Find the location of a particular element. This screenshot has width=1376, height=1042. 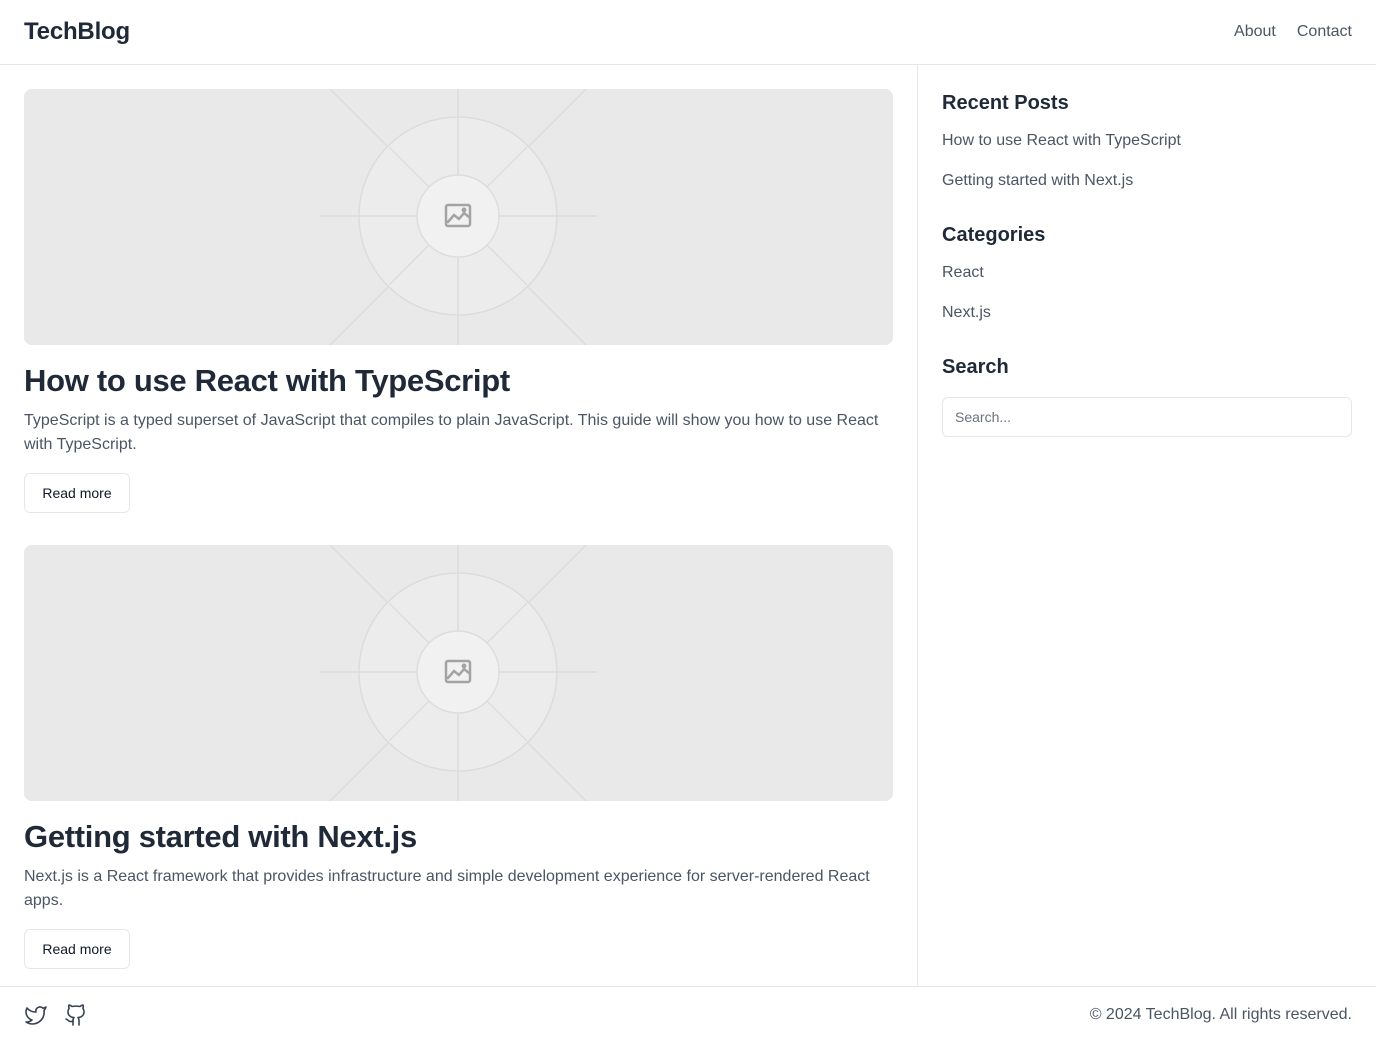

copyright-text: © 2024 TechBlog. All rights reserved. is located at coordinates (1220, 1014).